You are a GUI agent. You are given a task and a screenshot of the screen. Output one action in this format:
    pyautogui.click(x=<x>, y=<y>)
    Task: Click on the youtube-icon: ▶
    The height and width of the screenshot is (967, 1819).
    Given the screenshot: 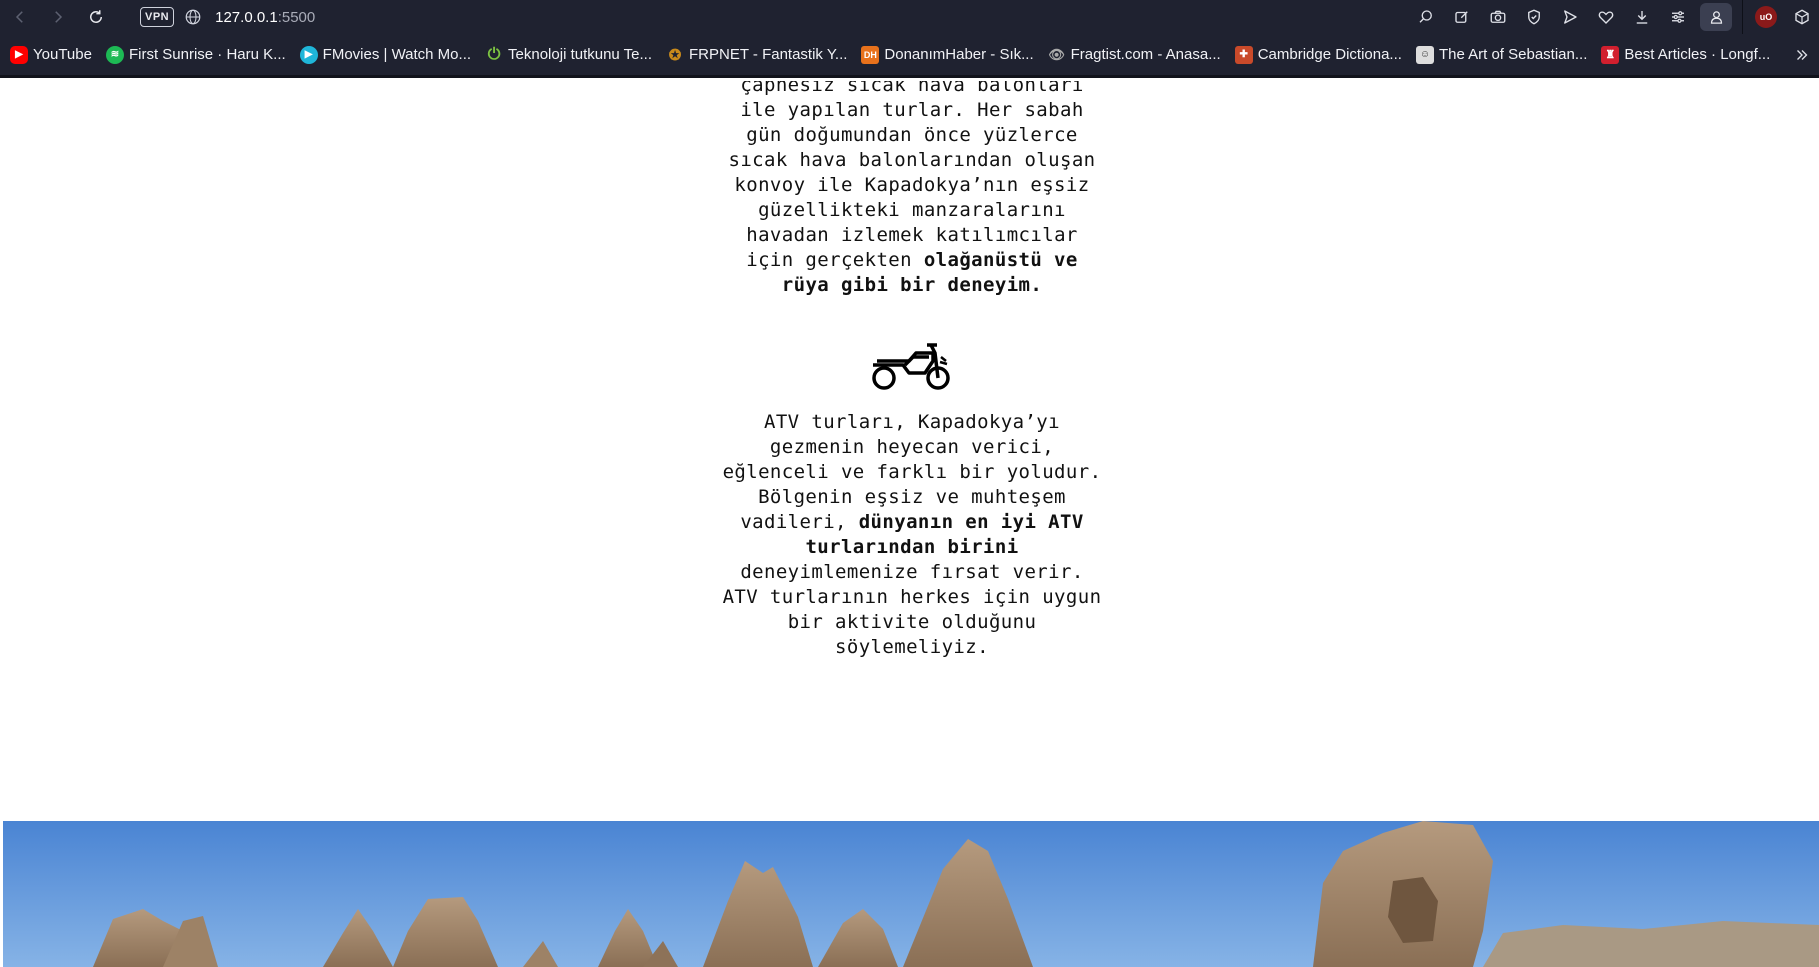 What is the action you would take?
    pyautogui.click(x=19, y=54)
    